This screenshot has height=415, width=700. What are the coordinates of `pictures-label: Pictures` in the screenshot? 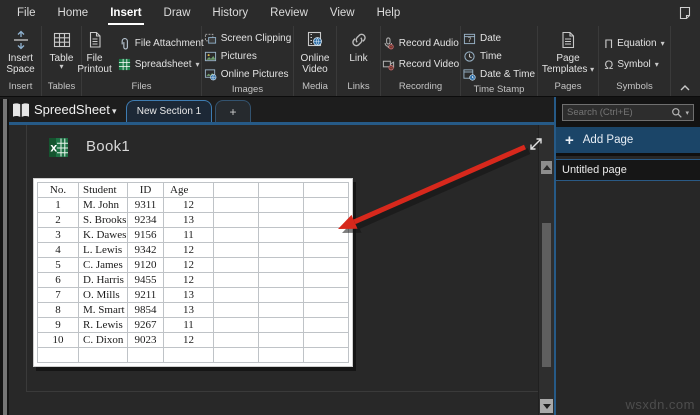 It's located at (238, 56).